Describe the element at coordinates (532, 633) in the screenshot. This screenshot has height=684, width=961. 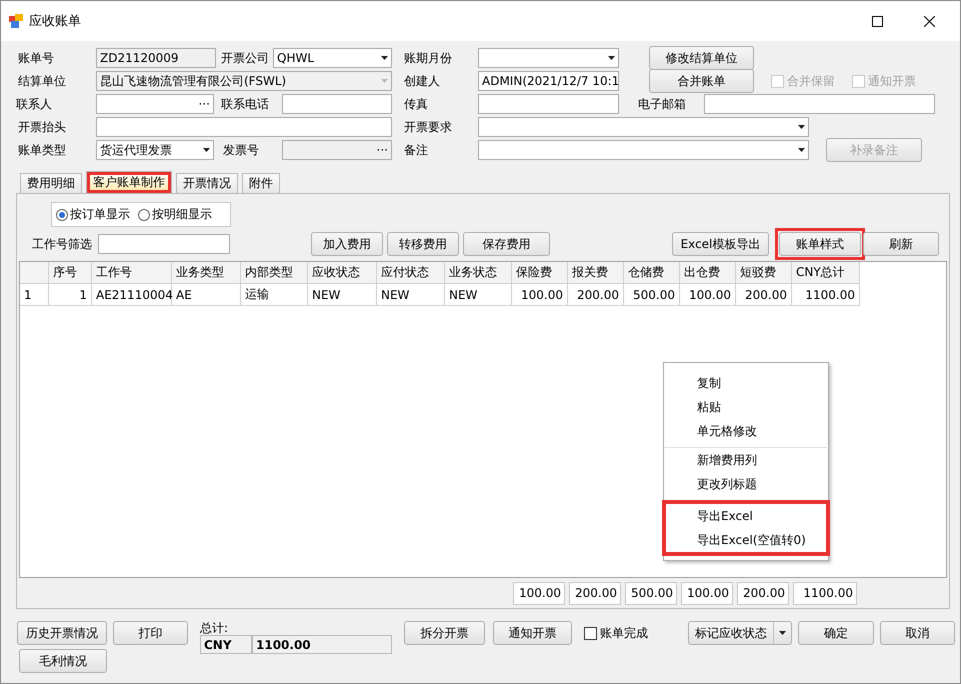
I see `notify-invoice-button: 通知开票` at that location.